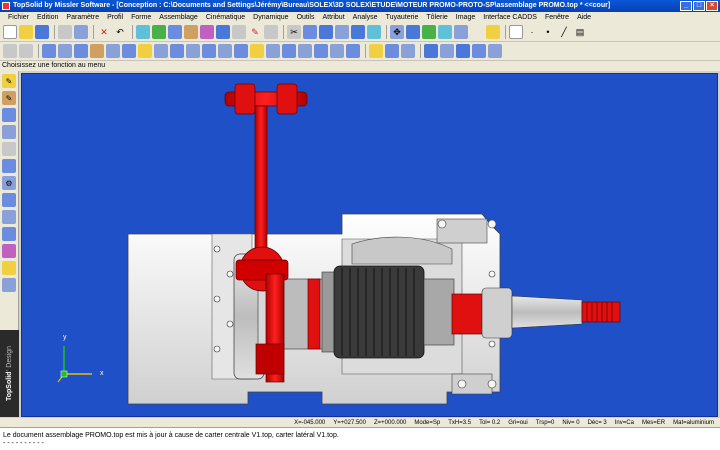  I want to click on shape-icon, so click(9, 115).